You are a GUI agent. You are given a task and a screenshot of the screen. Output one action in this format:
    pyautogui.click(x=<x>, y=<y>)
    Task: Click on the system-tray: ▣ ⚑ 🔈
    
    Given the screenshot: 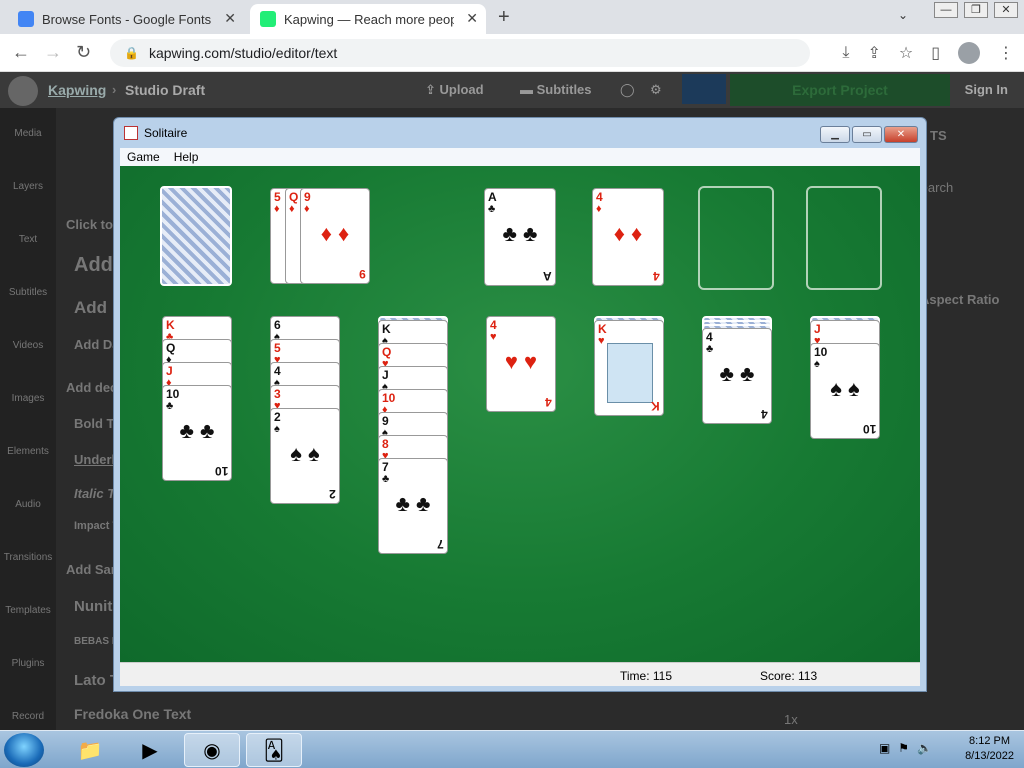 What is the action you would take?
    pyautogui.click(x=905, y=748)
    